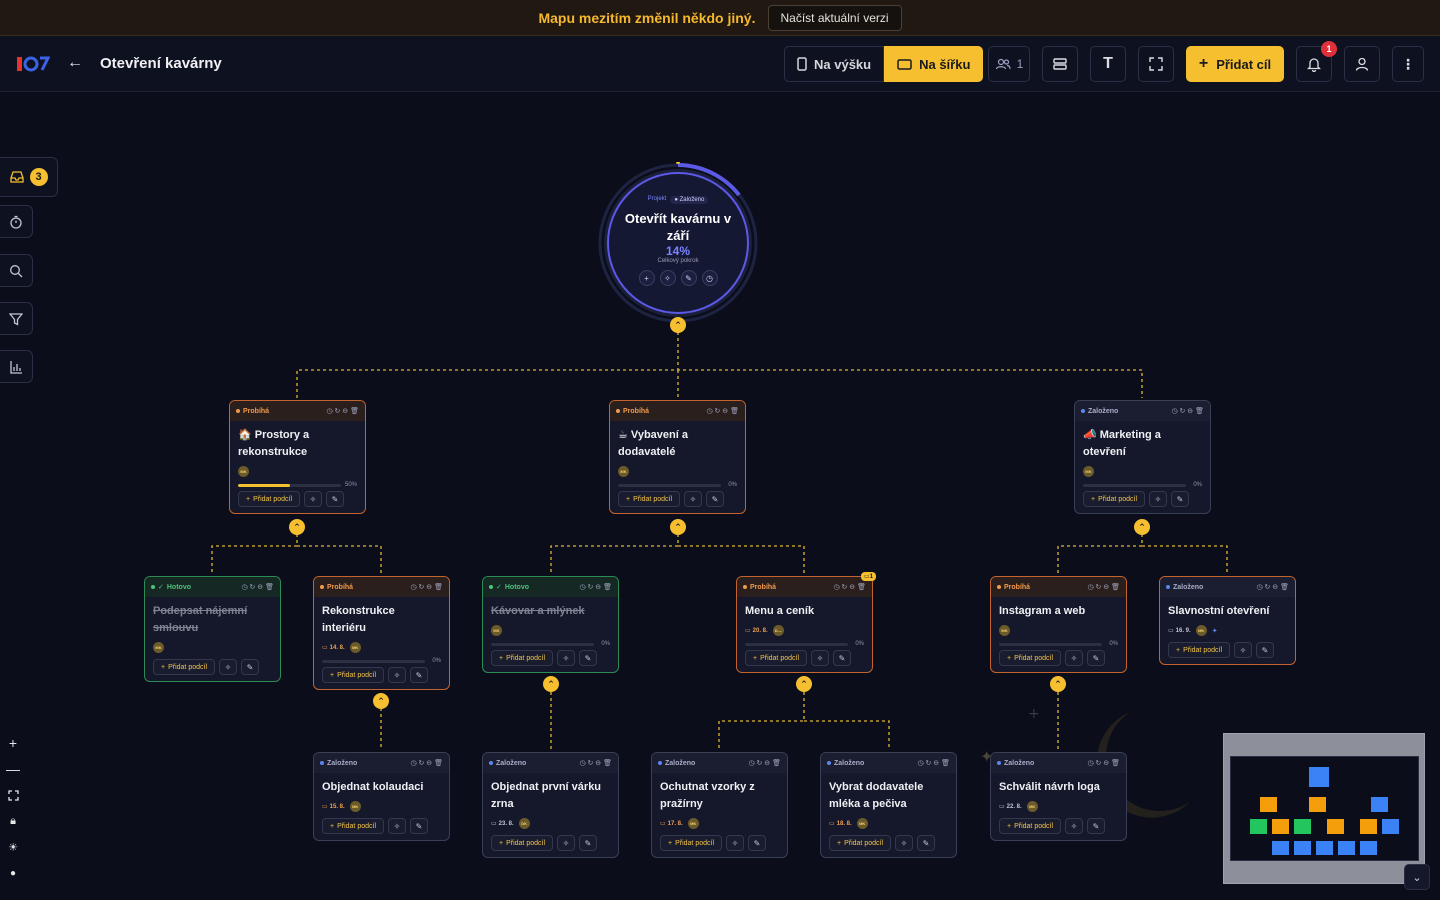  What do you see at coordinates (834, 64) in the screenshot?
I see `layout-vertical-button: Na výšku` at bounding box center [834, 64].